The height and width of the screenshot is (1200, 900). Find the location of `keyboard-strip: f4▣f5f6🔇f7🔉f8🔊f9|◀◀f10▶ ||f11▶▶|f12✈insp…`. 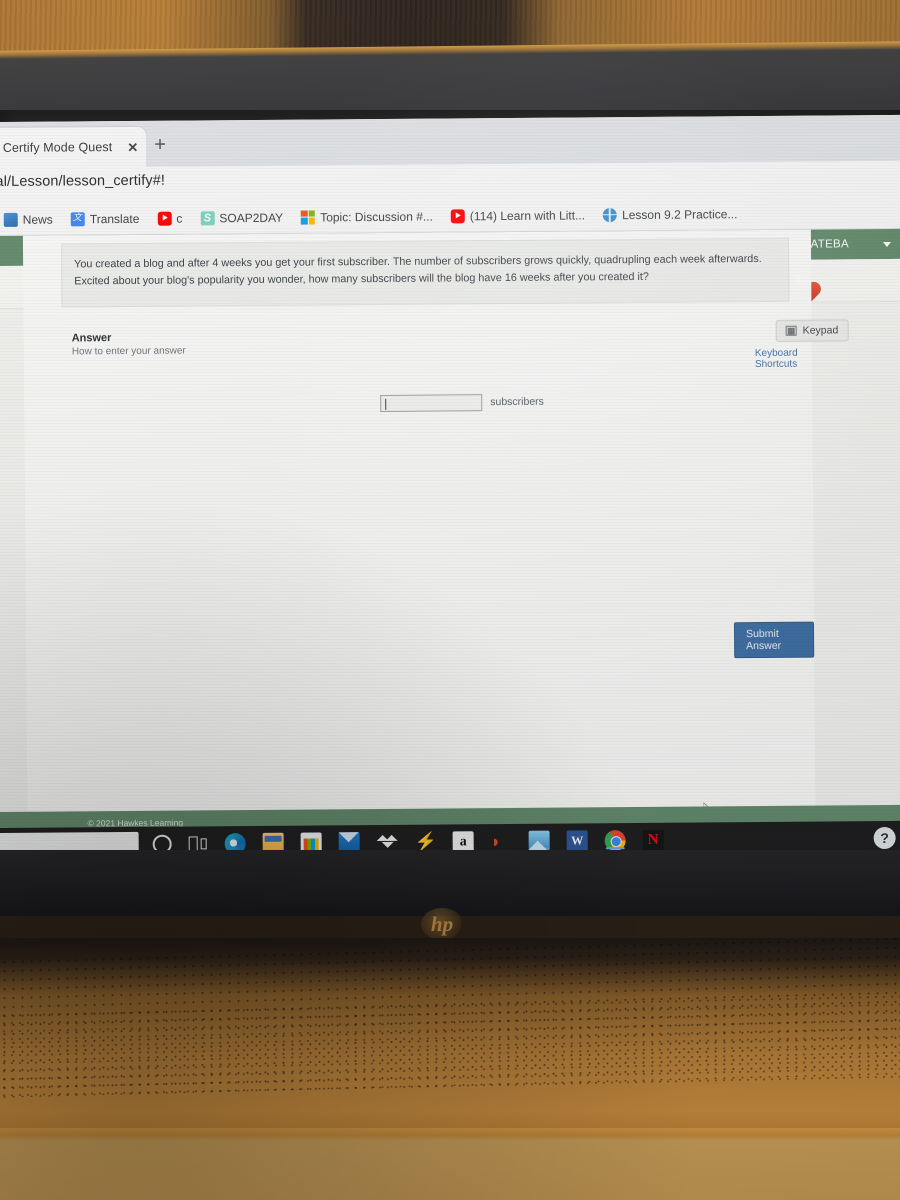

keyboard-strip: f4▣f5f6🔇f7🔉f8🔊f9|◀◀f10▶ ||f11▶▶|f12✈insp… is located at coordinates (450, 1164).